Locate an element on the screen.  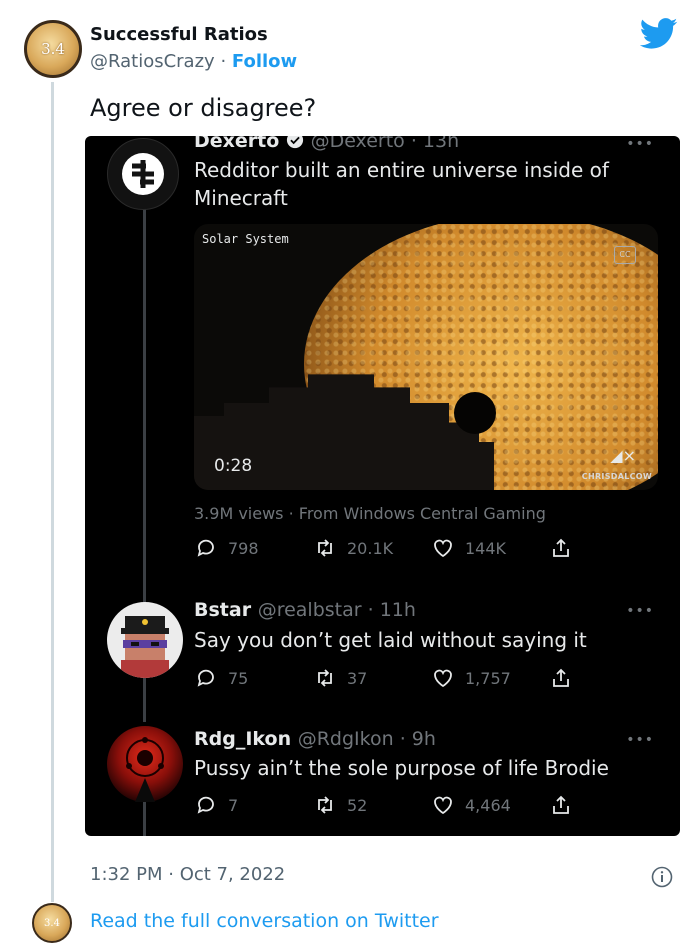
reply-button: 75 is located at coordinates (221, 678).